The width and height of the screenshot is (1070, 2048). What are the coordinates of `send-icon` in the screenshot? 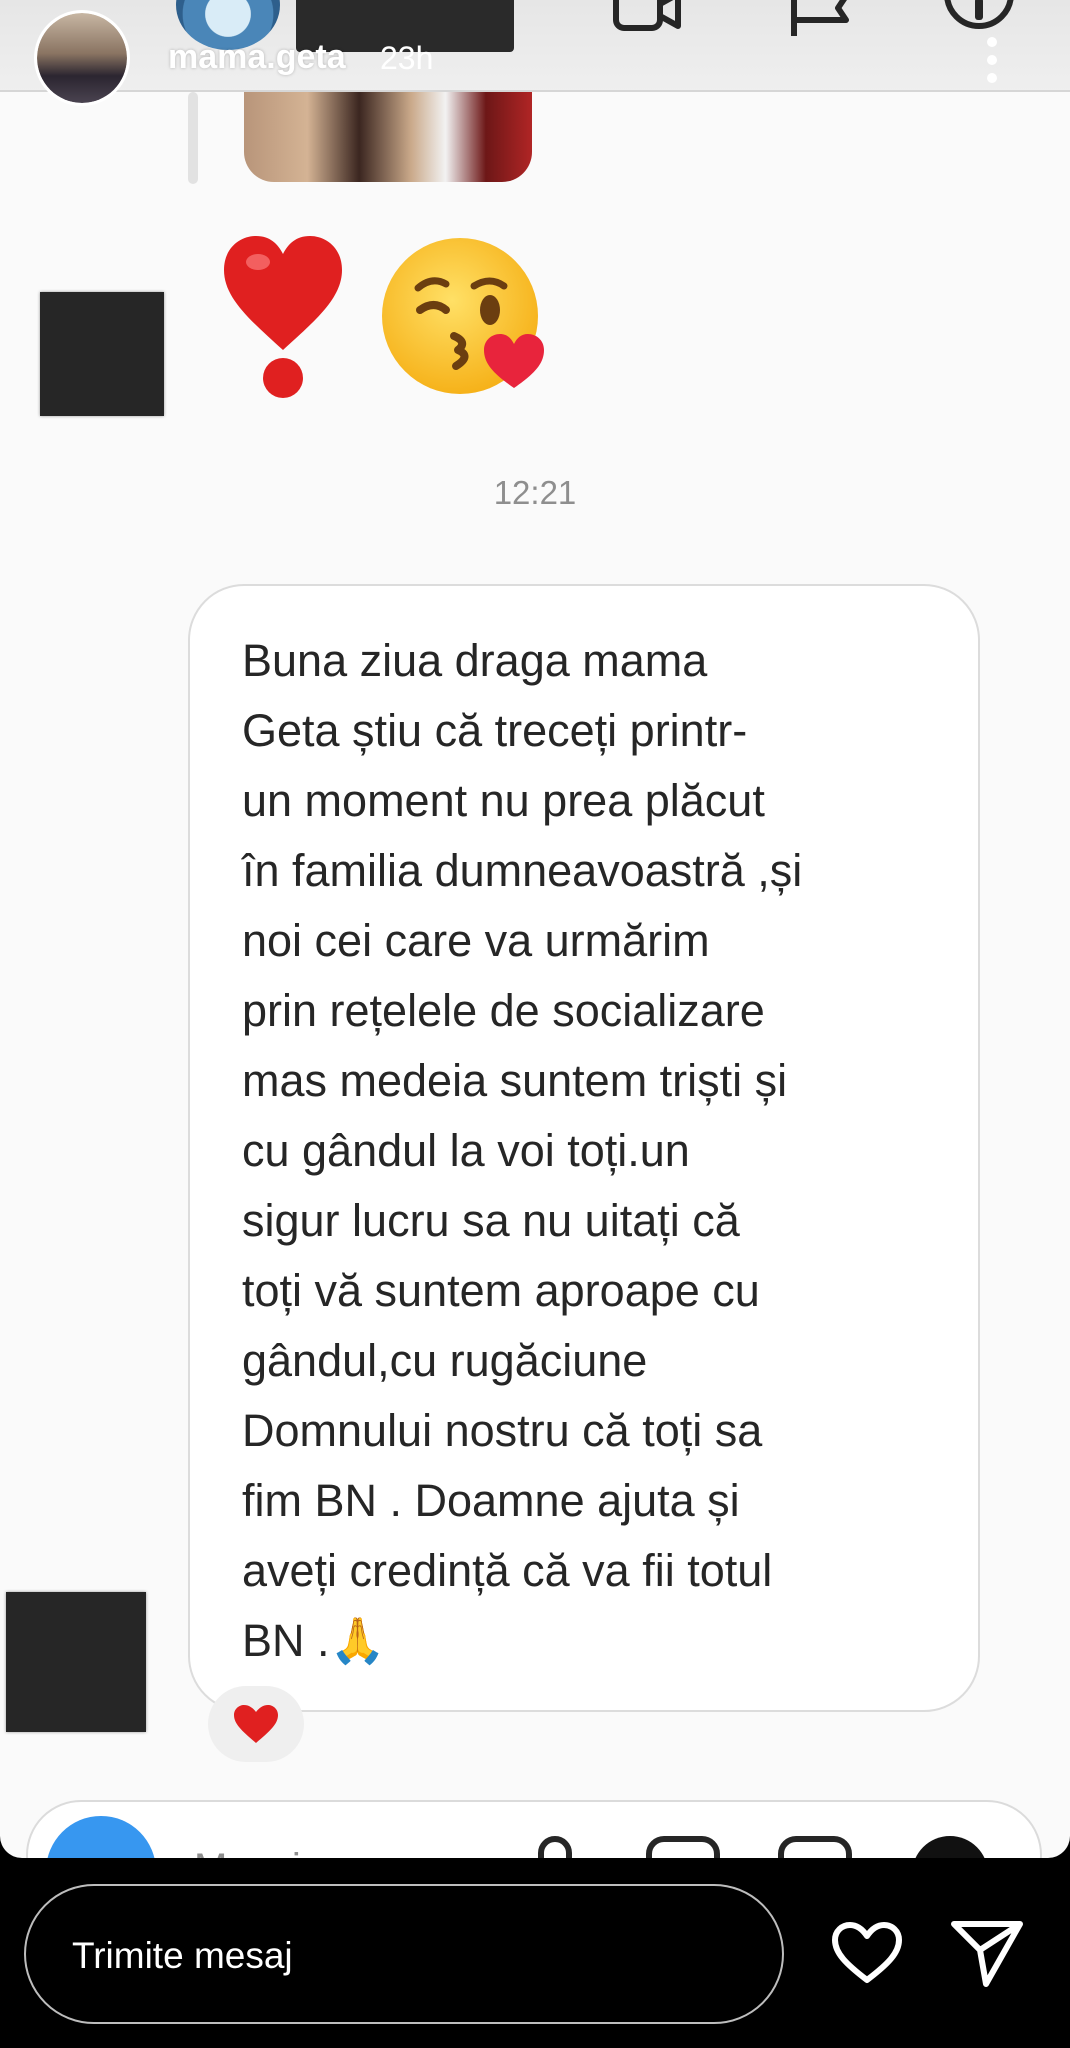 It's located at (987, 1953).